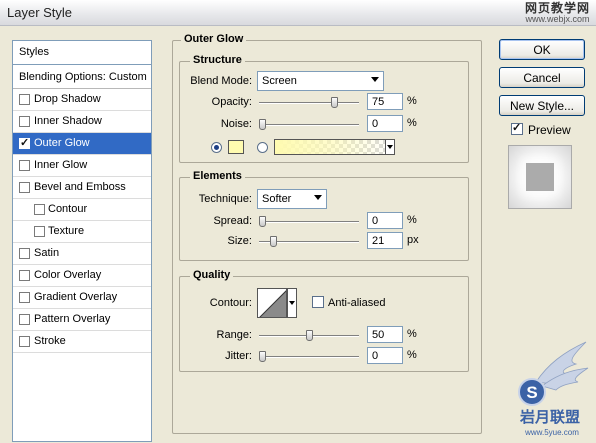 This screenshot has height=443, width=596. Describe the element at coordinates (546, 388) in the screenshot. I see `watermark-bottom: S 岩月联盟 www.5yue.com` at that location.